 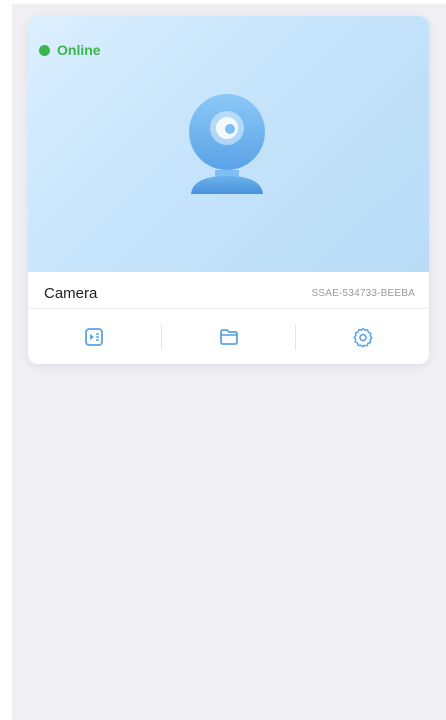 I want to click on cloud-storage-button, so click(x=228, y=336).